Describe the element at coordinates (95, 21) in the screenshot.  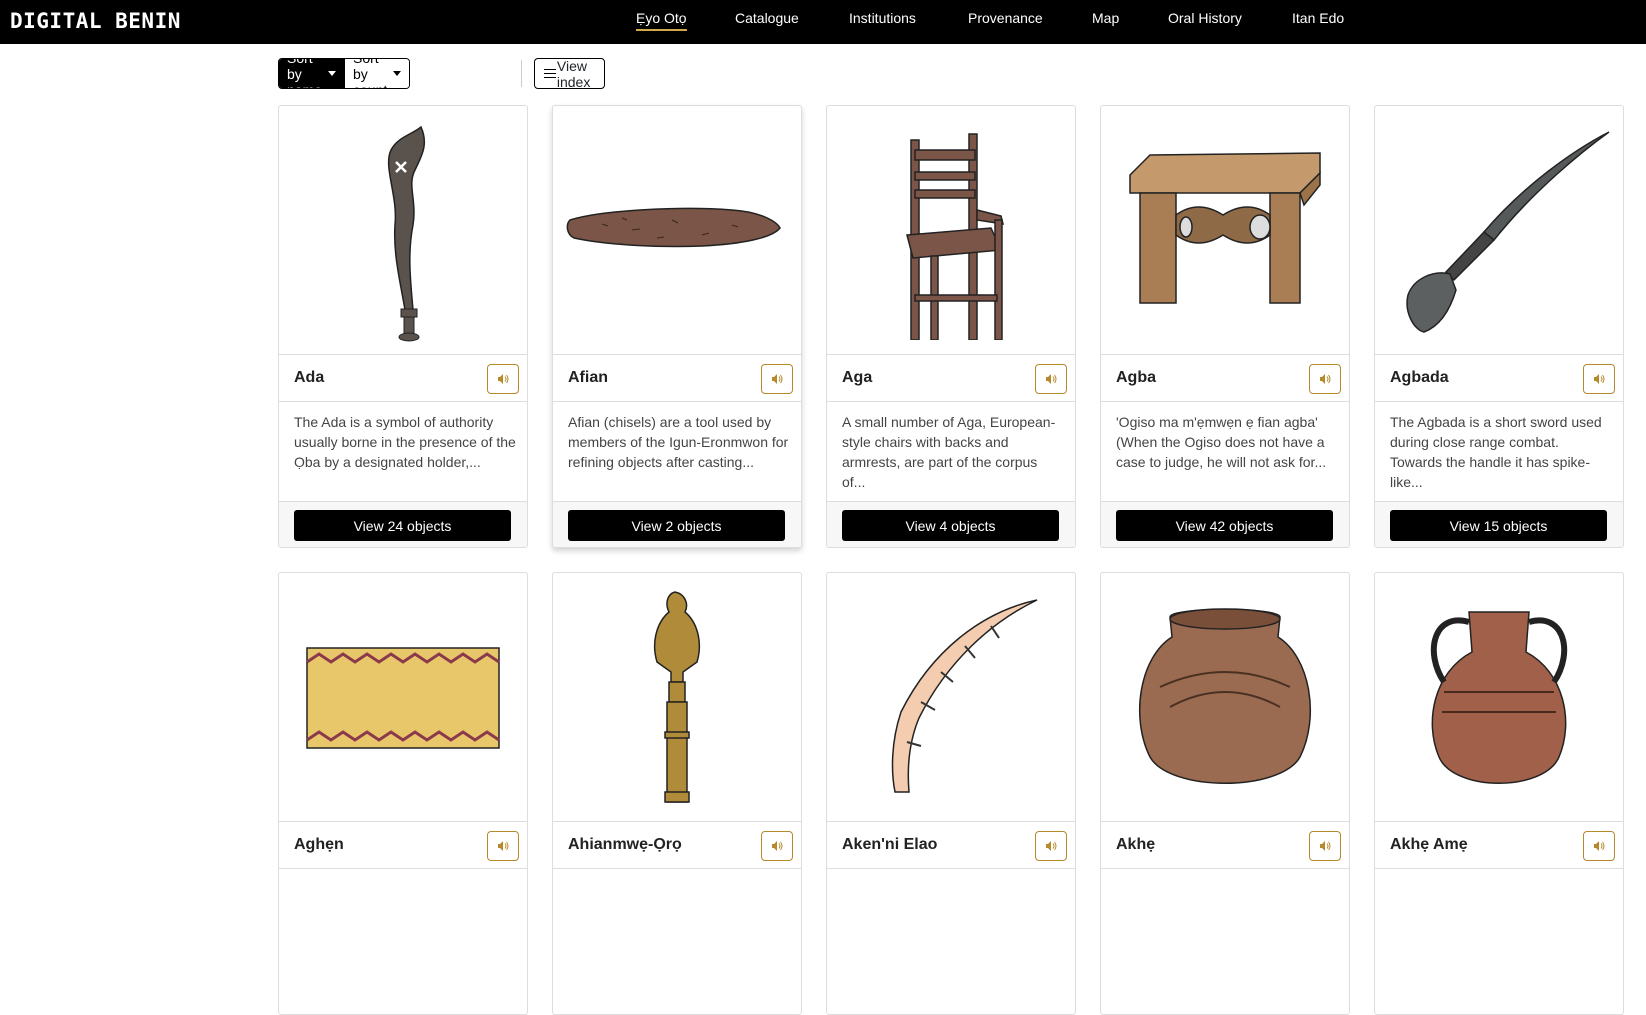
I see `site-logo: DIGITAL BENIN` at that location.